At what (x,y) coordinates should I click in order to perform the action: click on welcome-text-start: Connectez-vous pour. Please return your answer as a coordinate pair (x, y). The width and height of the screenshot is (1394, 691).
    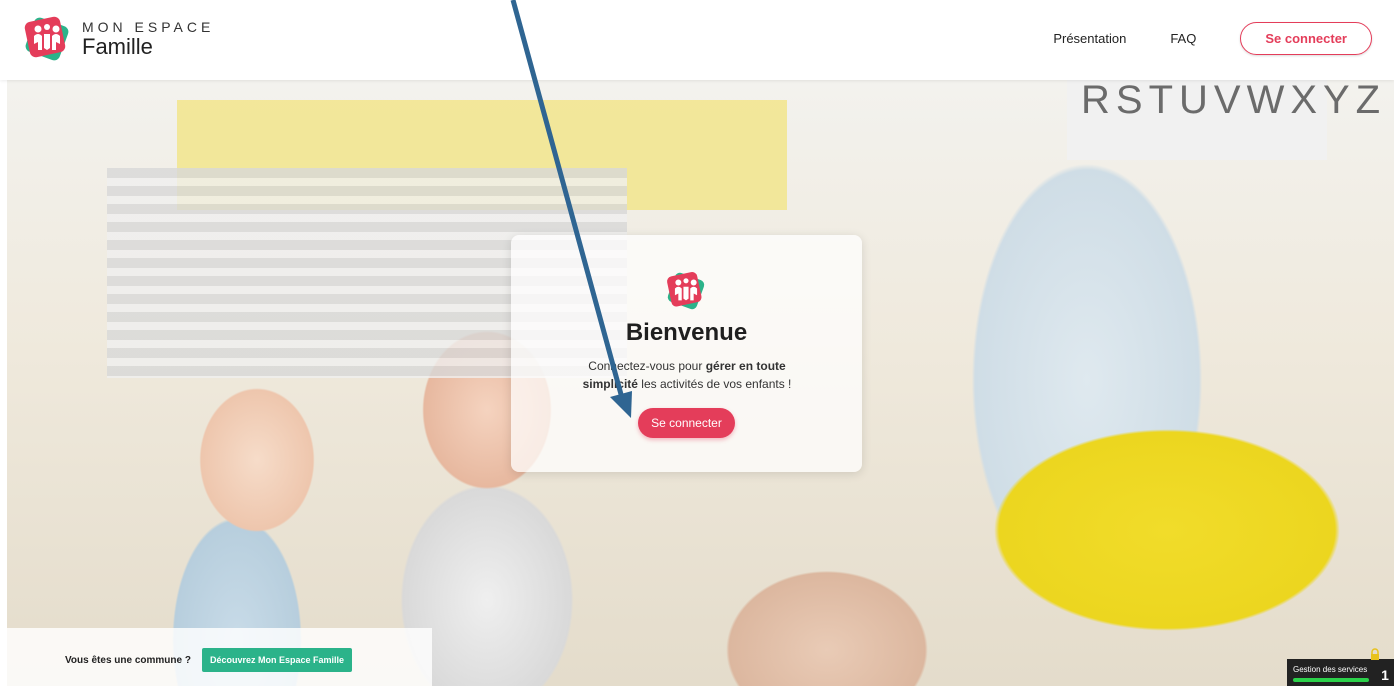
    Looking at the image, I should click on (647, 366).